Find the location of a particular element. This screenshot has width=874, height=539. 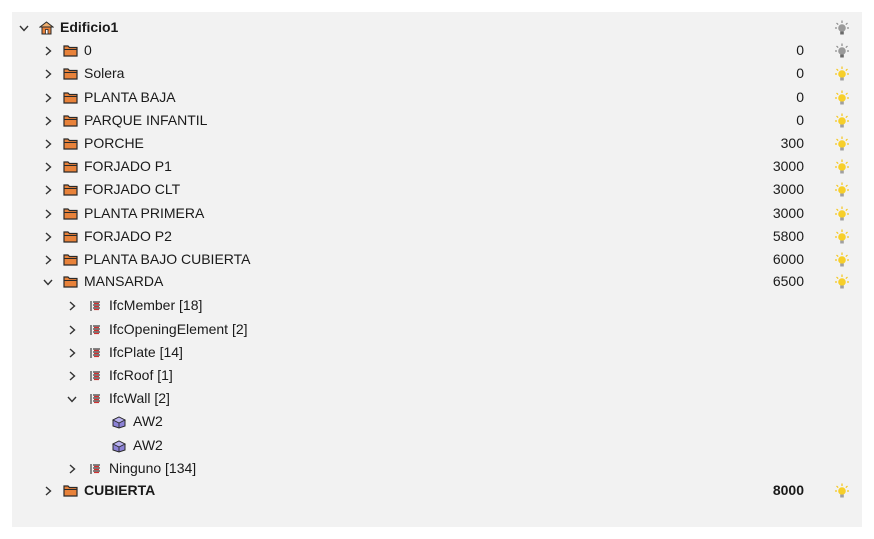

tree-label: Solera is located at coordinates (104, 73).